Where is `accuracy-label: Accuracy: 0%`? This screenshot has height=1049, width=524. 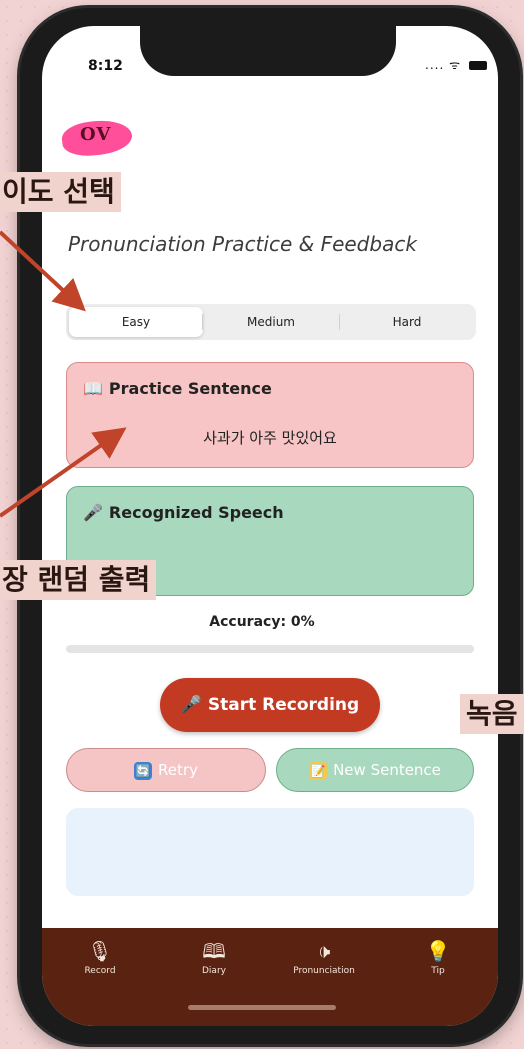
accuracy-label: Accuracy: 0% is located at coordinates (262, 622).